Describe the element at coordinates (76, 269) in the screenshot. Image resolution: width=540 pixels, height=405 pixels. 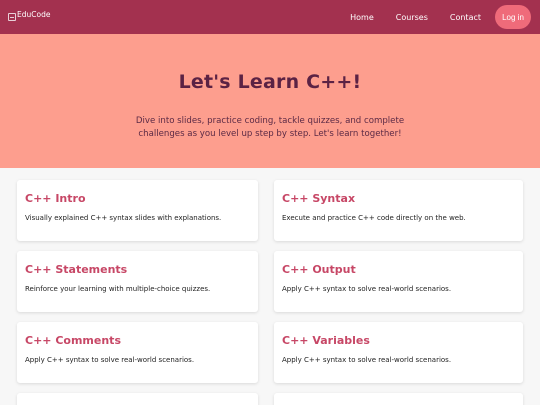
I see `card-title: C++ Statements` at that location.